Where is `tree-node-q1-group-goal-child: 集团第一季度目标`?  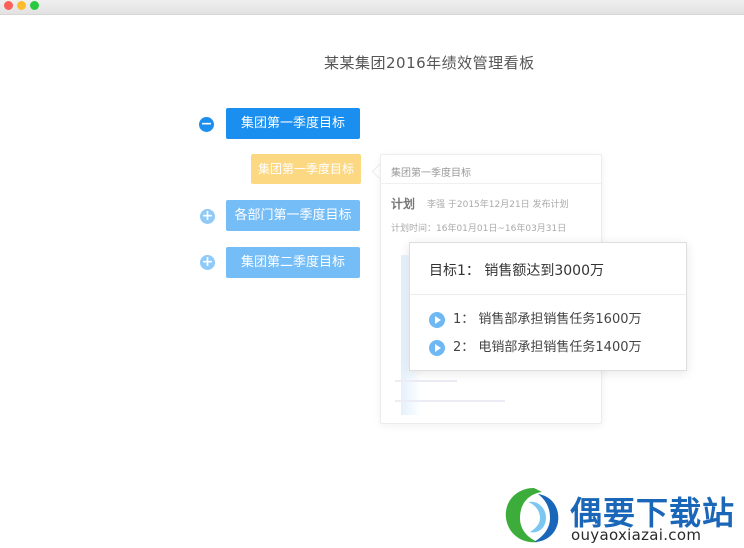 tree-node-q1-group-goal-child: 集团第一季度目标 is located at coordinates (306, 169).